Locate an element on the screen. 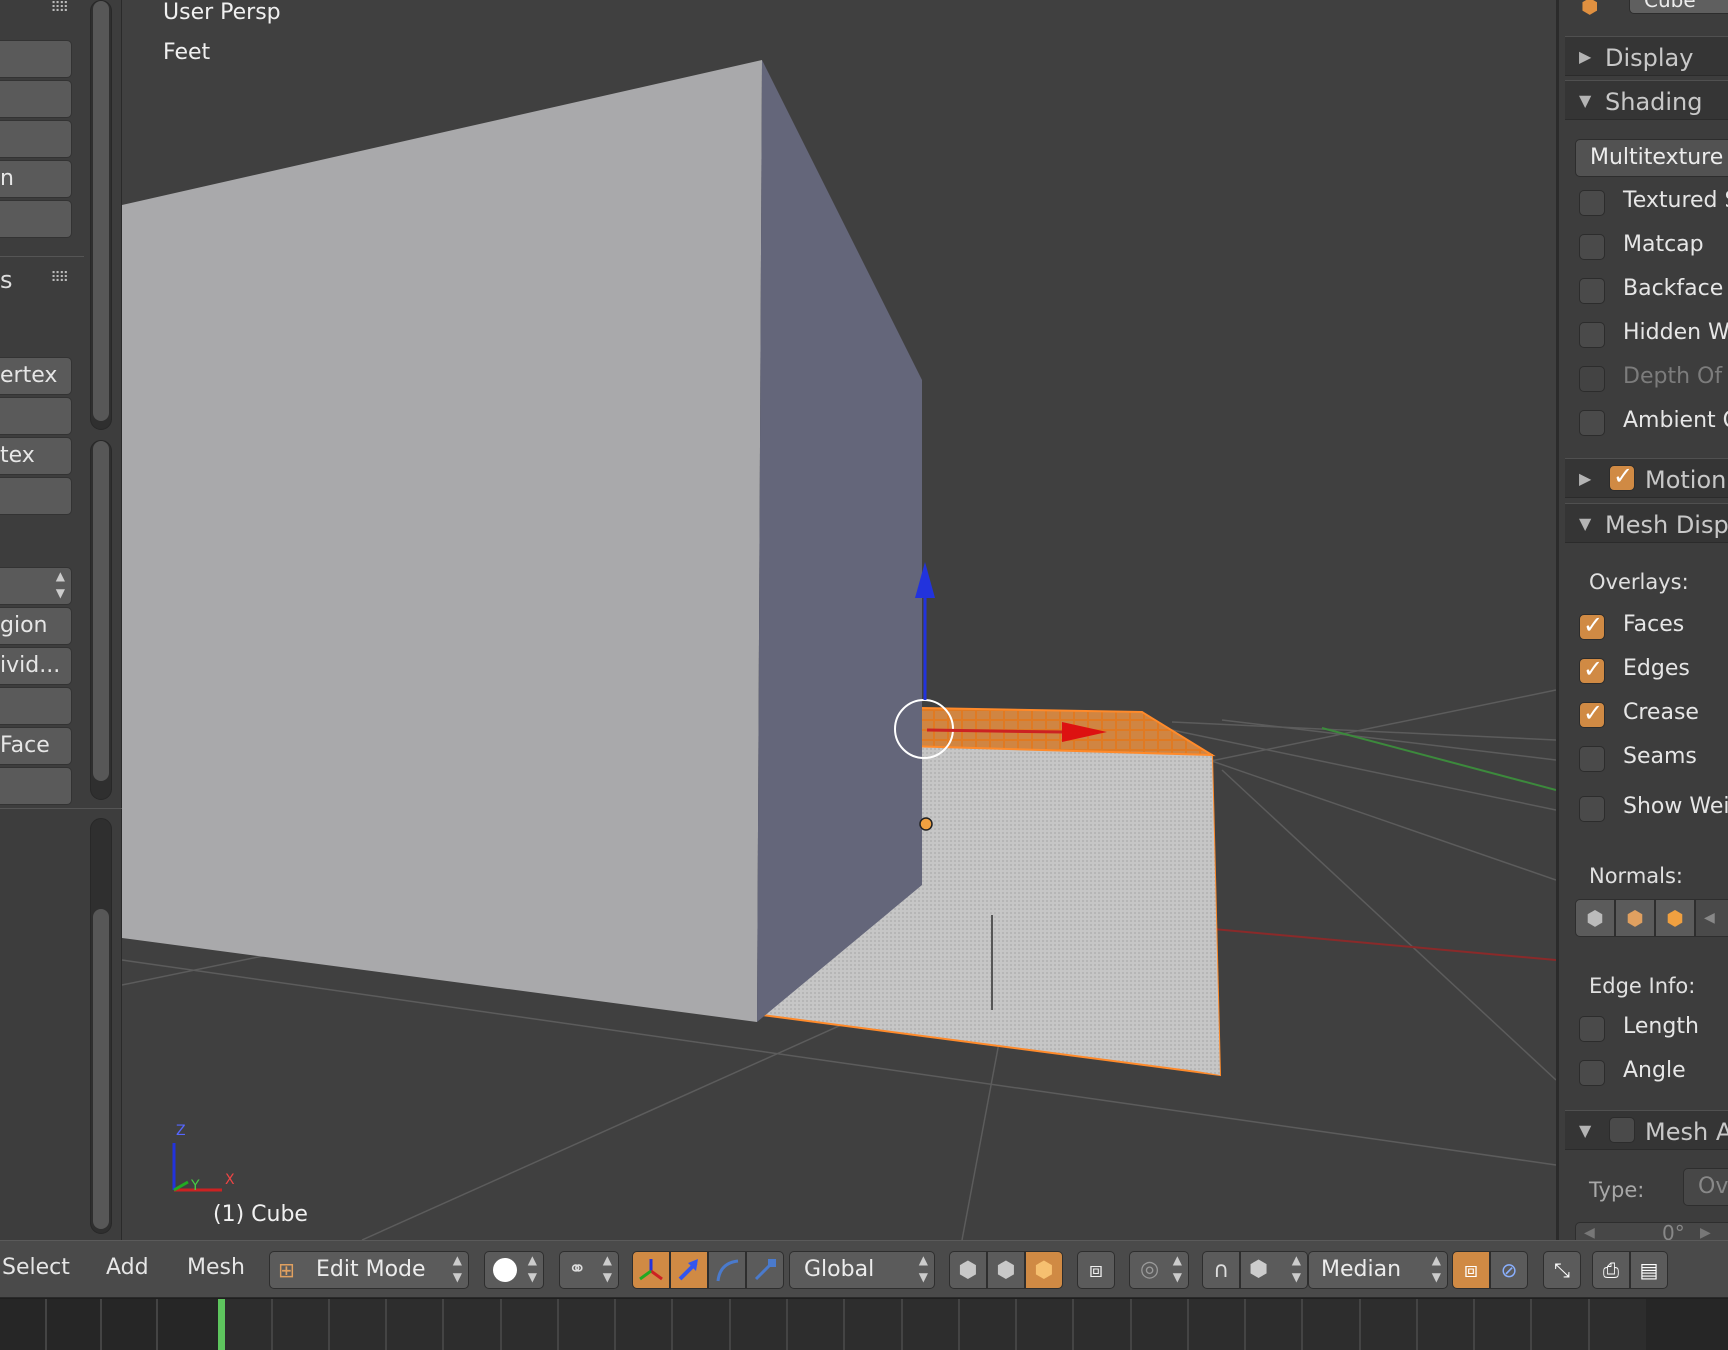 The height and width of the screenshot is (1350, 1728). shading-option-row: Hidden Wi is located at coordinates (1653, 335).